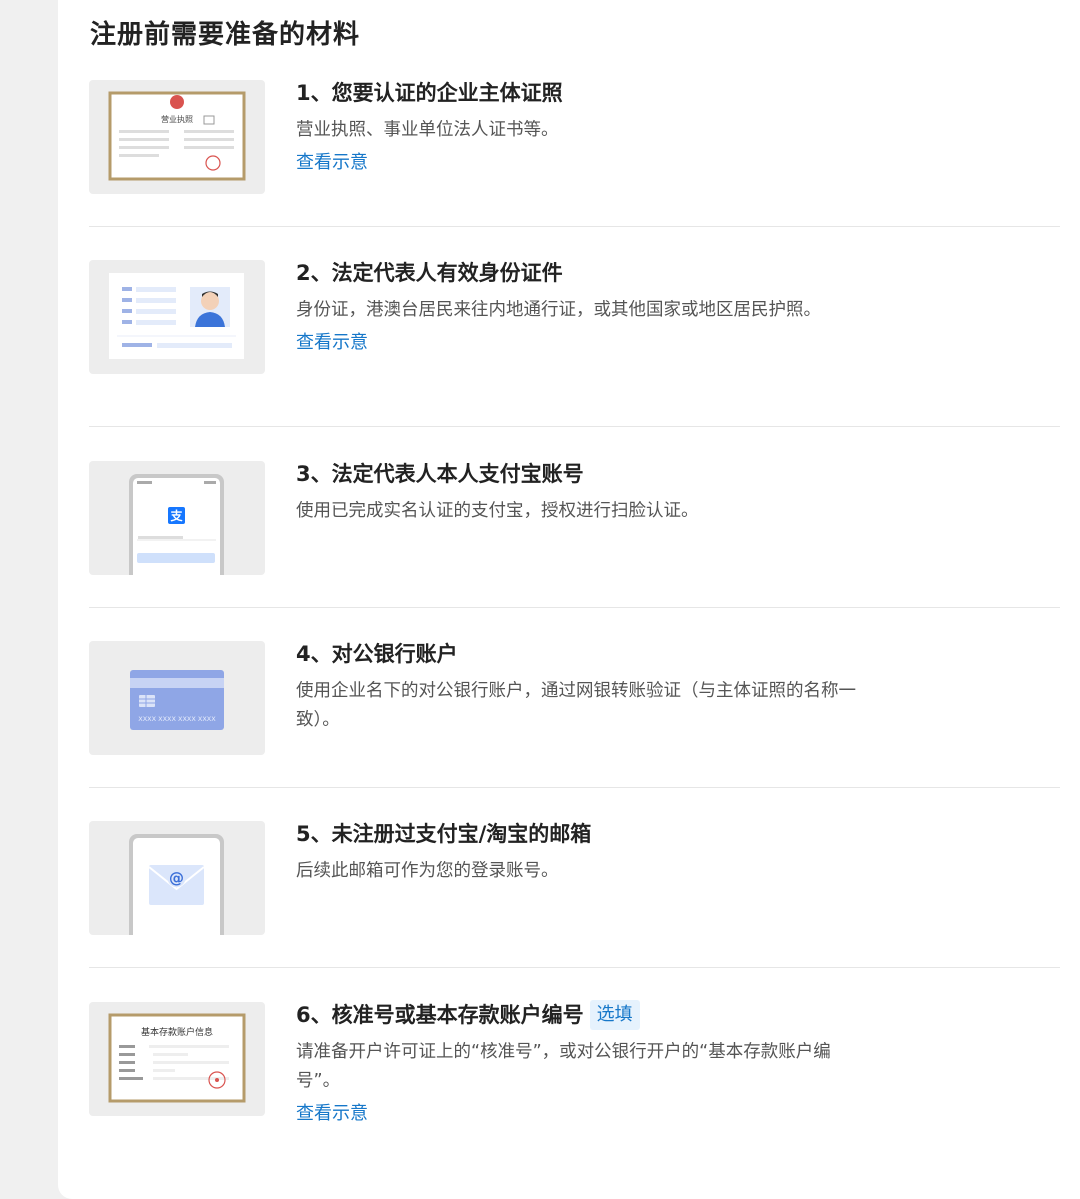 This screenshot has width=1080, height=1199. Describe the element at coordinates (497, 511) in the screenshot. I see `item-description: 使用已完成实名认证的支付宝，授权进行扫脸认证。` at that location.